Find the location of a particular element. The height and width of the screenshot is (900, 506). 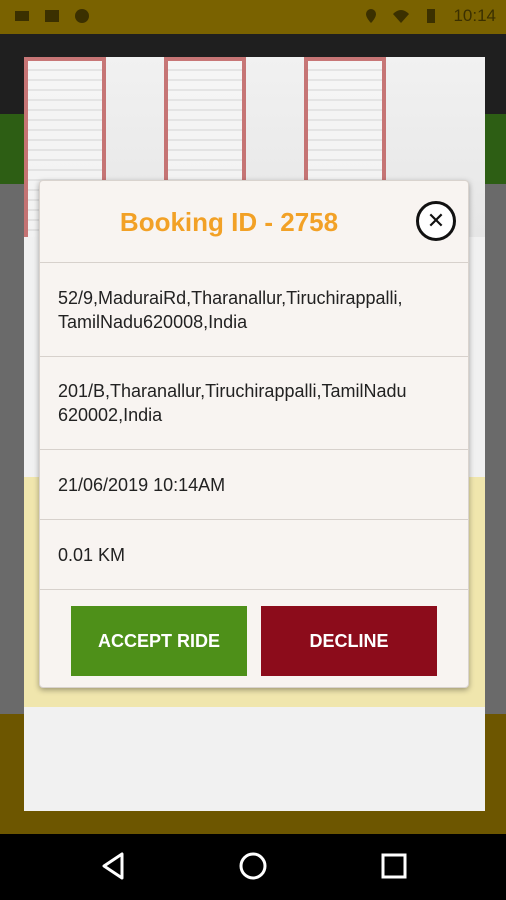

distance-row: 0.01 KM is located at coordinates (254, 555).